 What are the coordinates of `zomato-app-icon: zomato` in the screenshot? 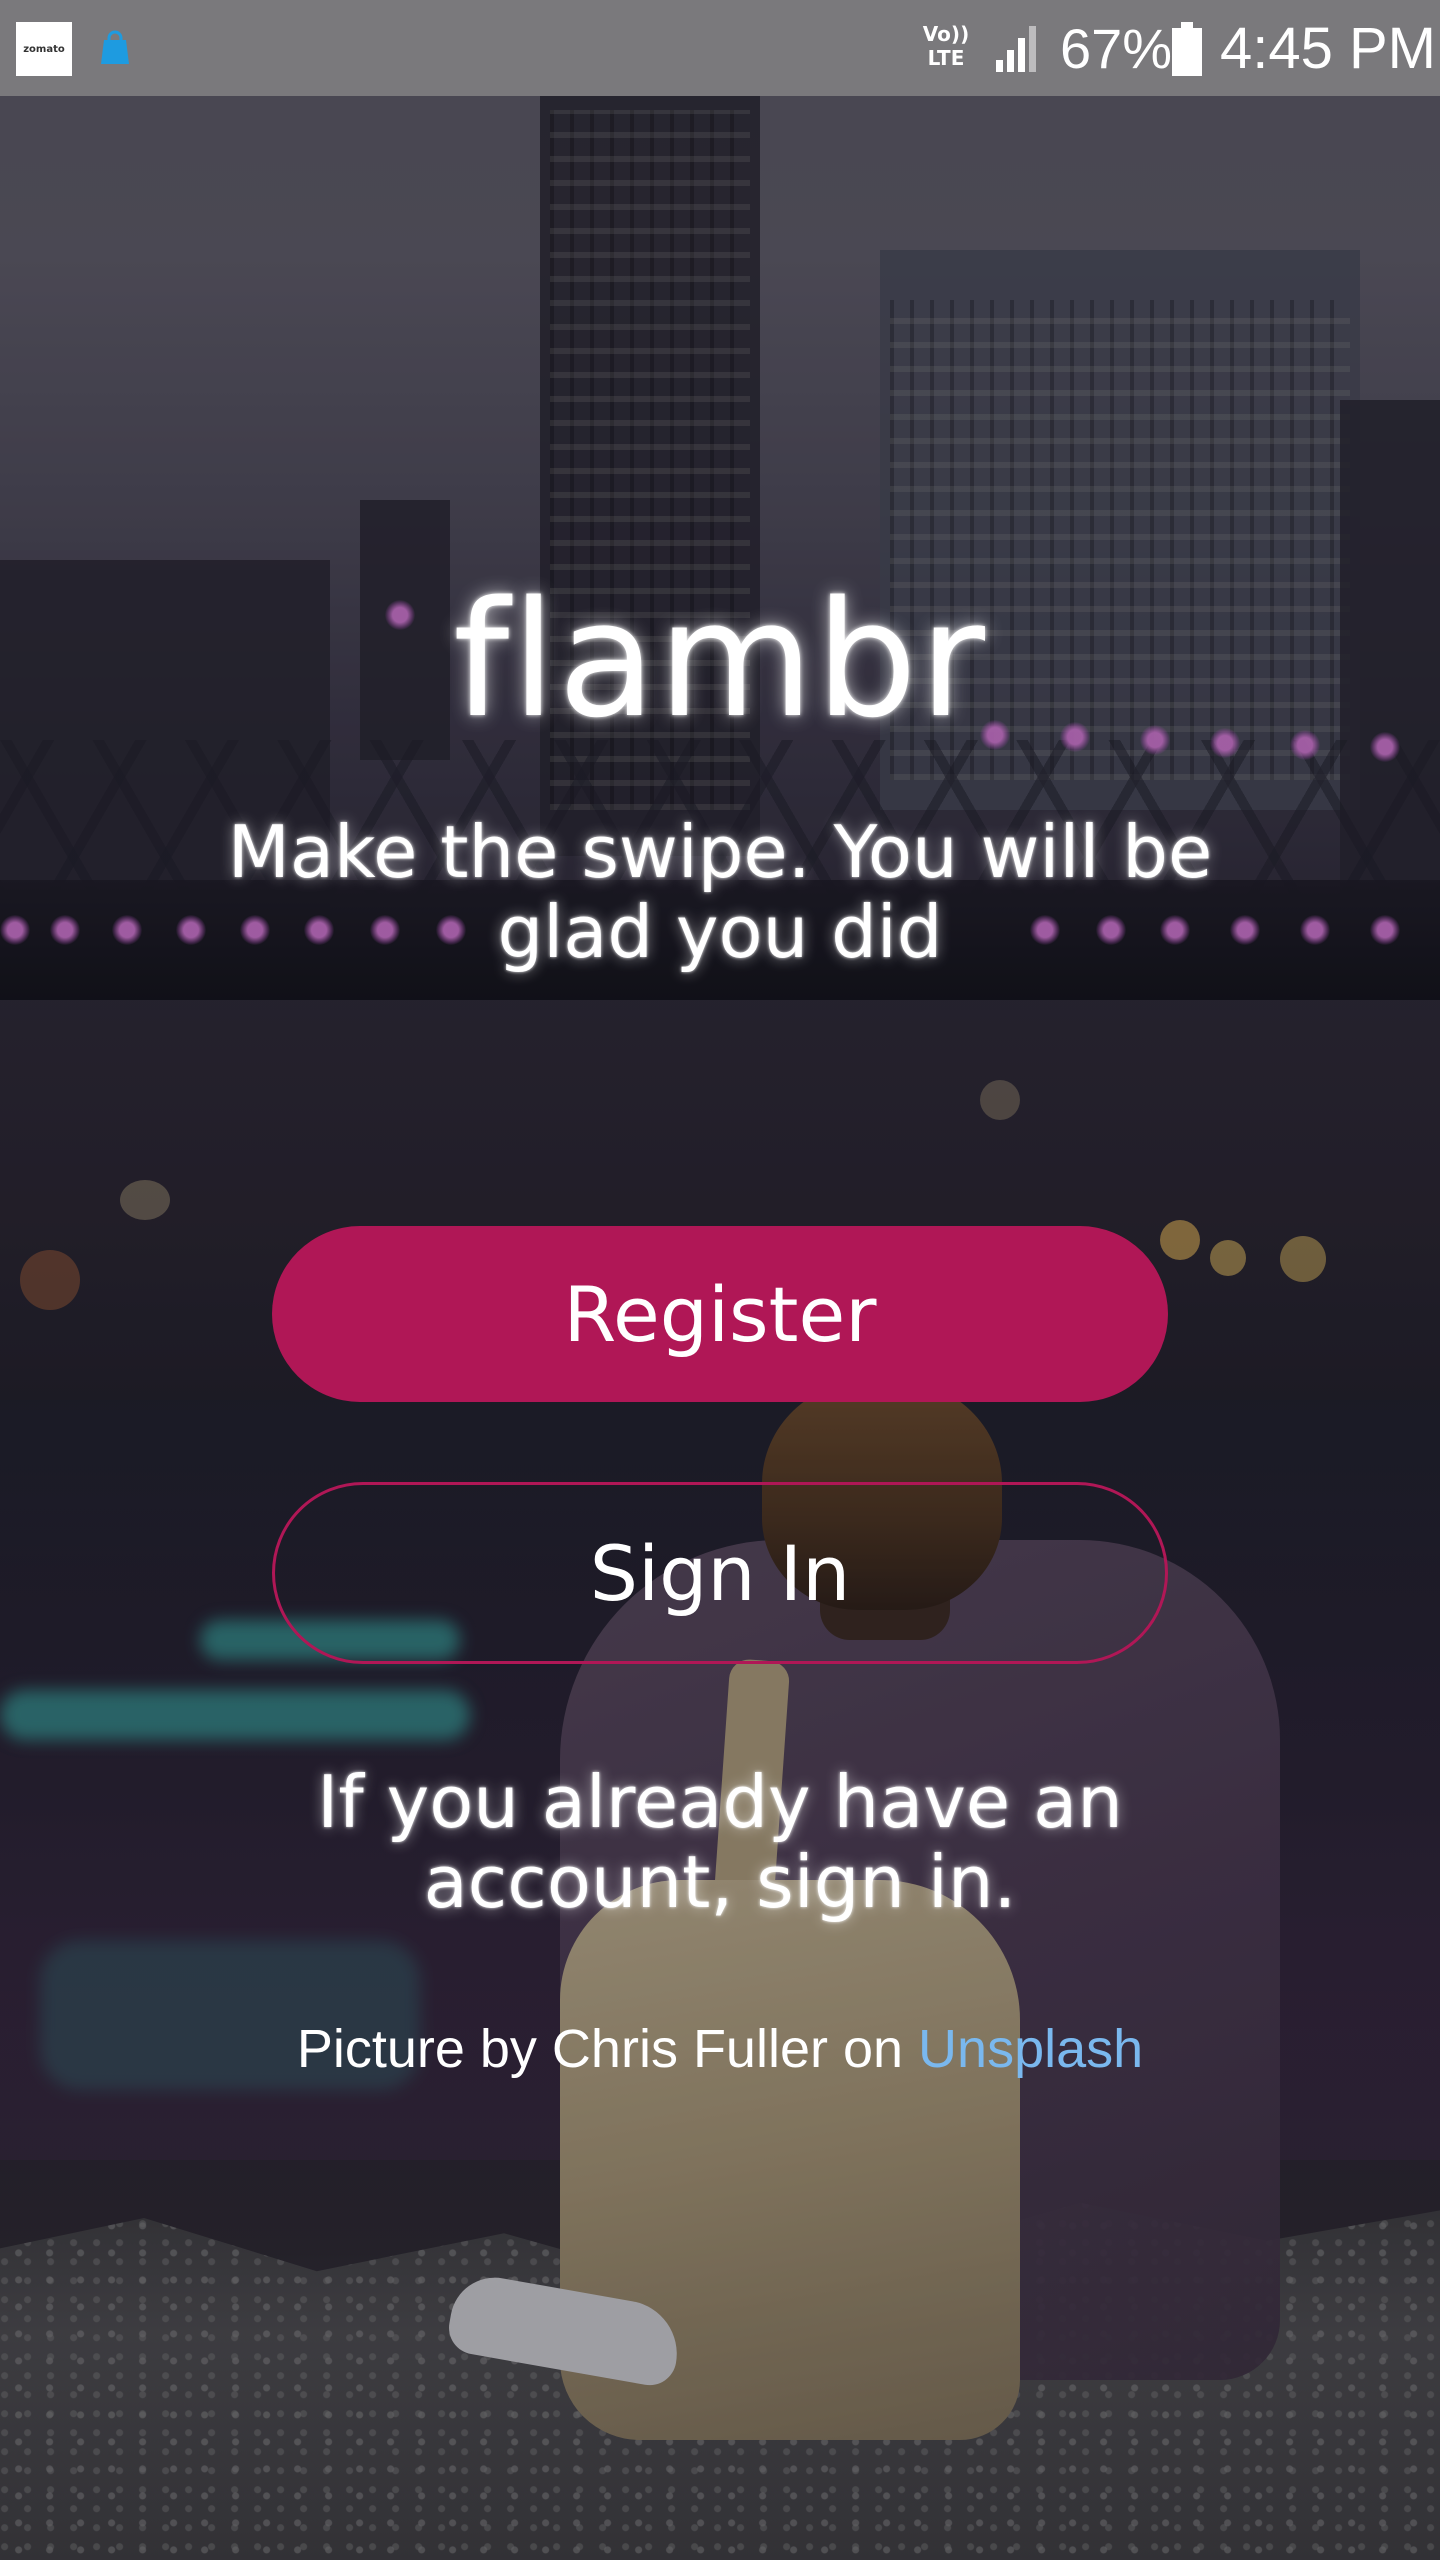 It's located at (44, 49).